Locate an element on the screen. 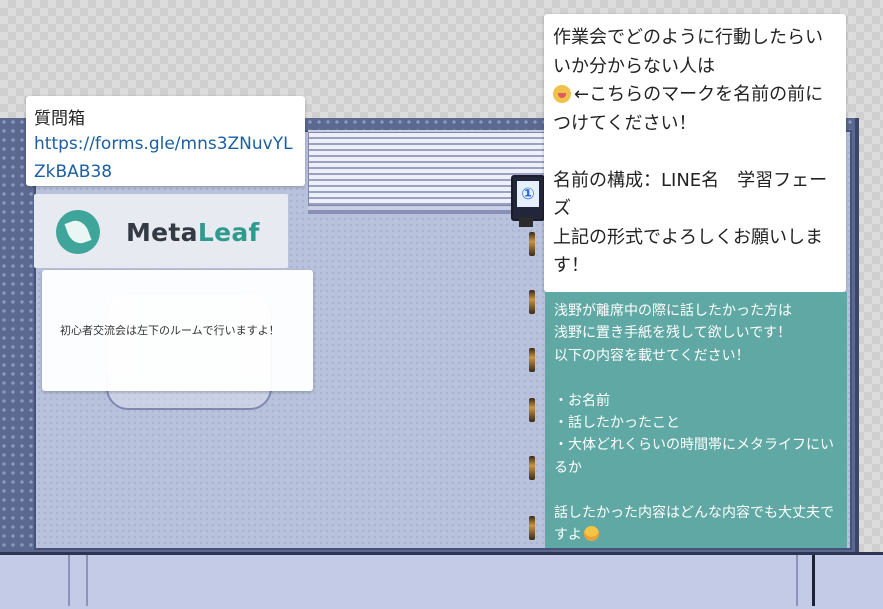 The image size is (883, 609). notice-text: 初心者交流会は左下のルームで行いますよ！ is located at coordinates (170, 330).